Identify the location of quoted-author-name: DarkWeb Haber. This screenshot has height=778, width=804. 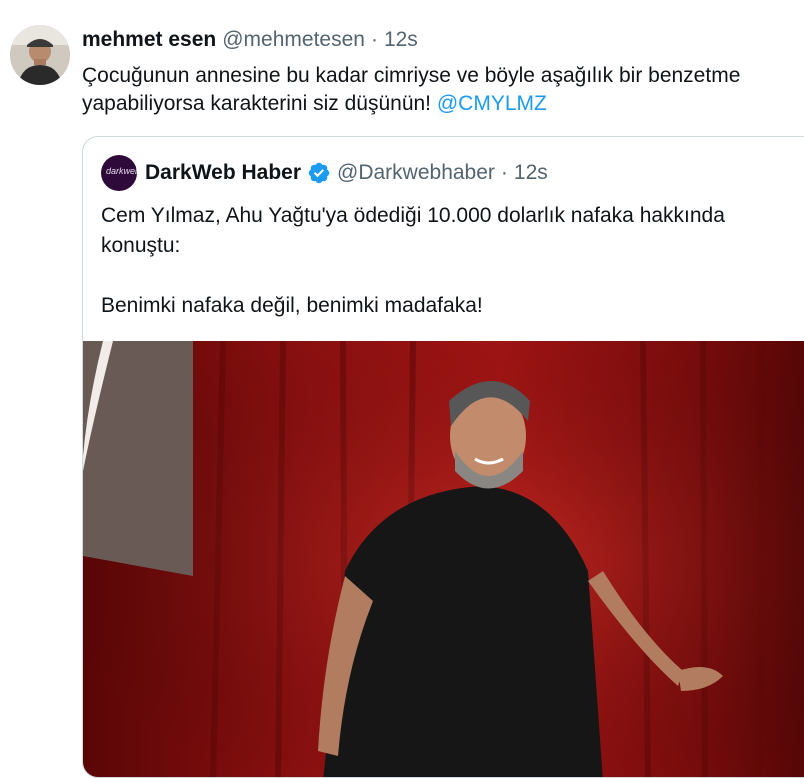
(223, 173).